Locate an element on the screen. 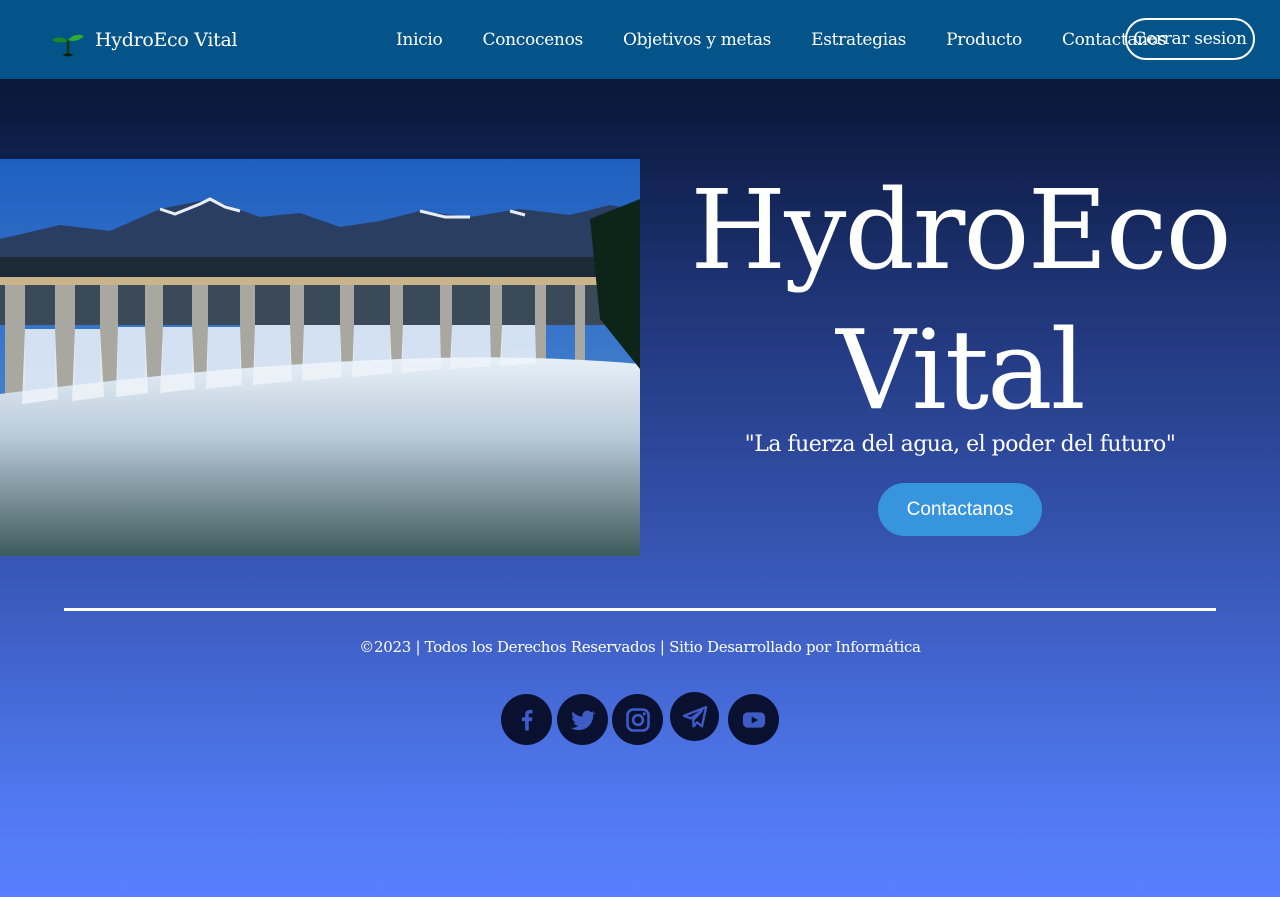 This screenshot has width=1280, height=897. sprout-icon is located at coordinates (68, 45).